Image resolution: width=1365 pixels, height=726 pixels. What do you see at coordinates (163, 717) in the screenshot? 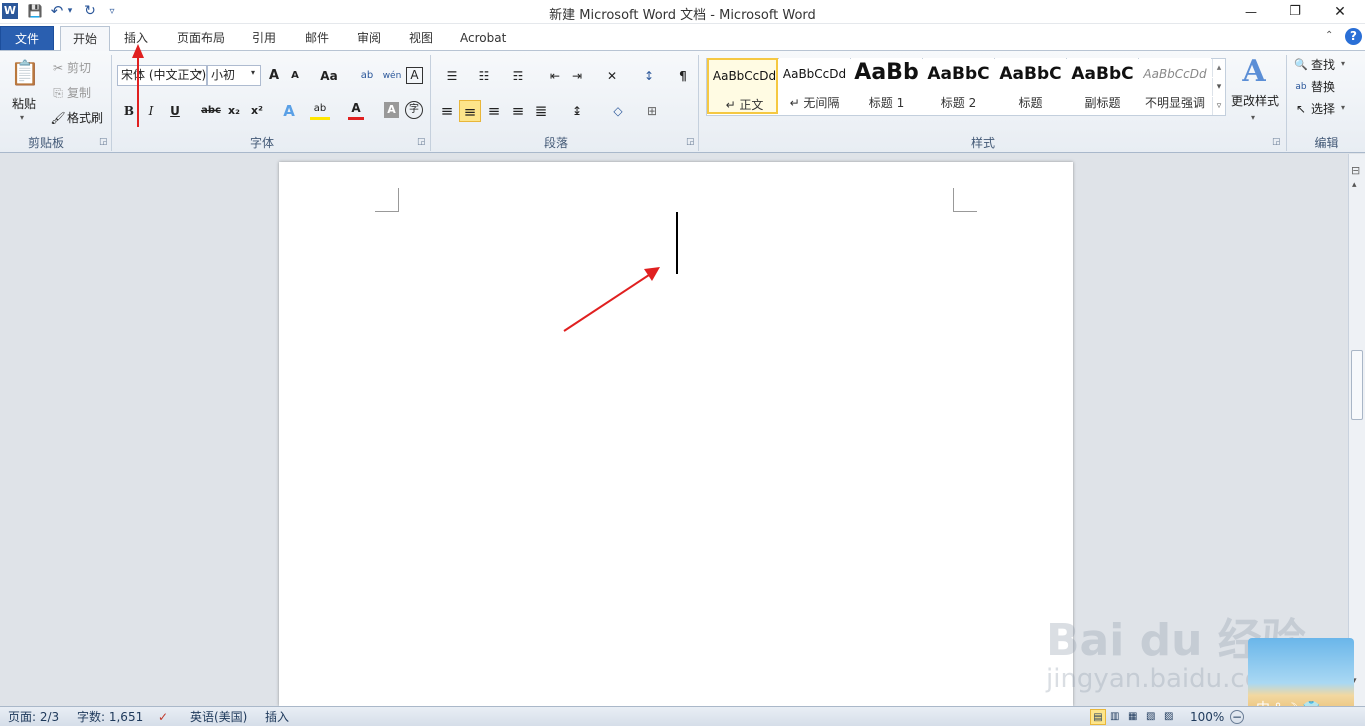
I see `proofing-icon: ✓` at bounding box center [163, 717].